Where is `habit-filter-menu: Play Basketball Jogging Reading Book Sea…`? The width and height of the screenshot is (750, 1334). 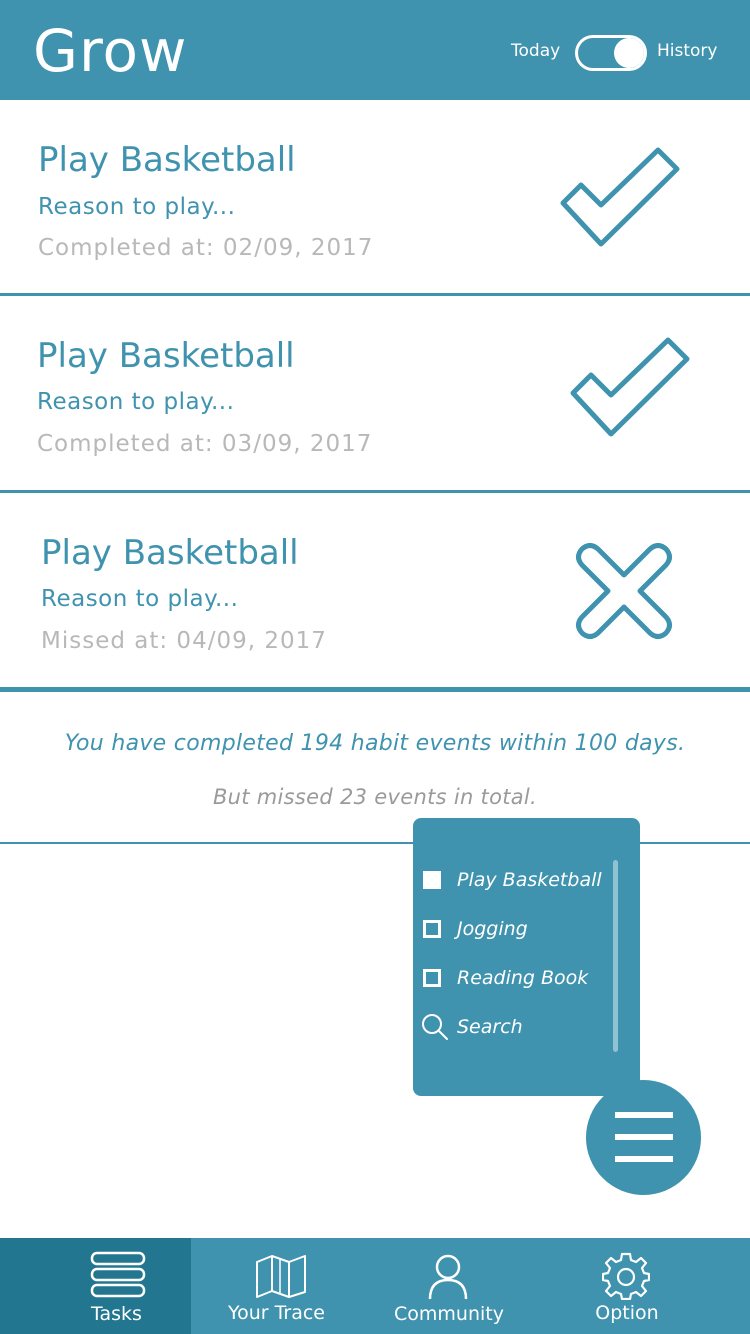
habit-filter-menu: Play Basketball Jogging Reading Book Sea… is located at coordinates (526, 957).